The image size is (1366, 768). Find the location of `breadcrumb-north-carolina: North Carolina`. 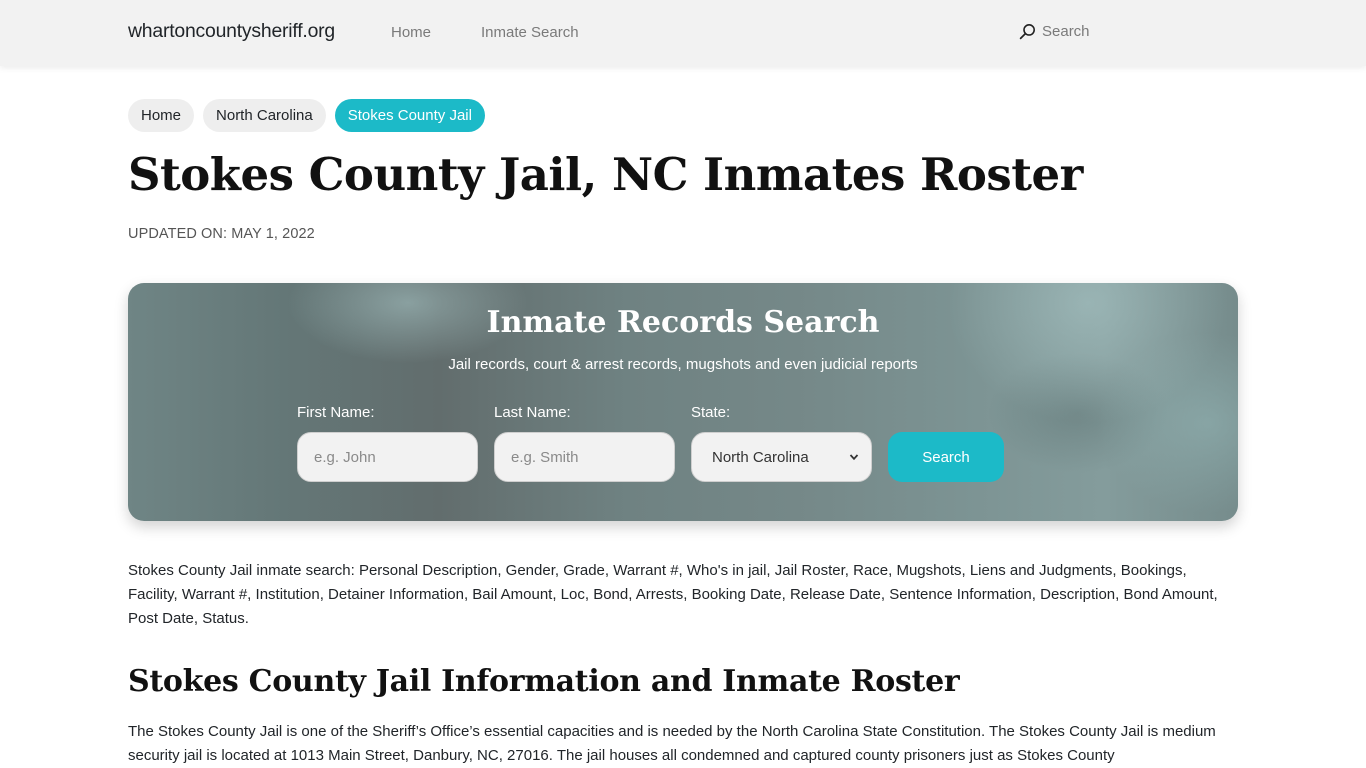

breadcrumb-north-carolina: North Carolina is located at coordinates (264, 115).